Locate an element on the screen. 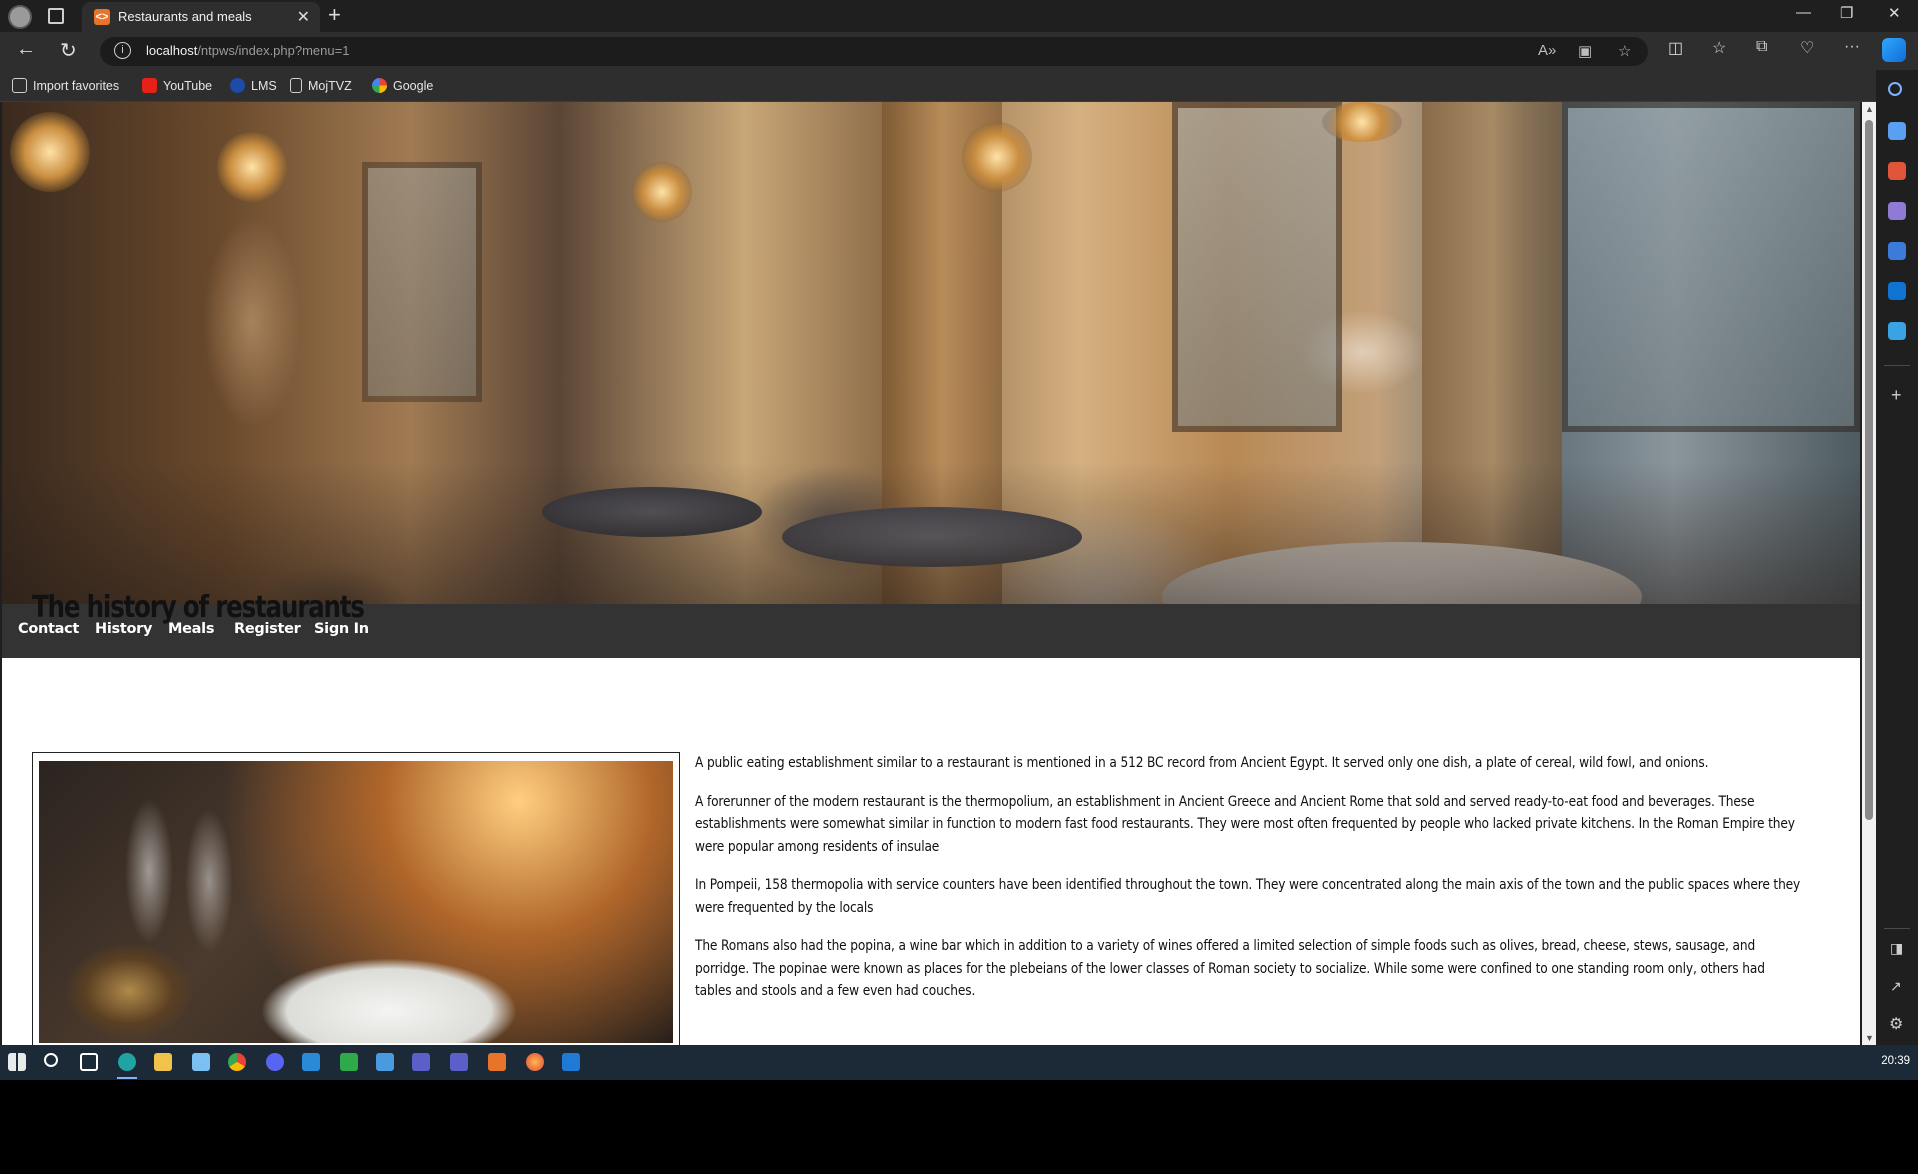 The width and height of the screenshot is (1918, 1174). page-icon is located at coordinates (296, 85).